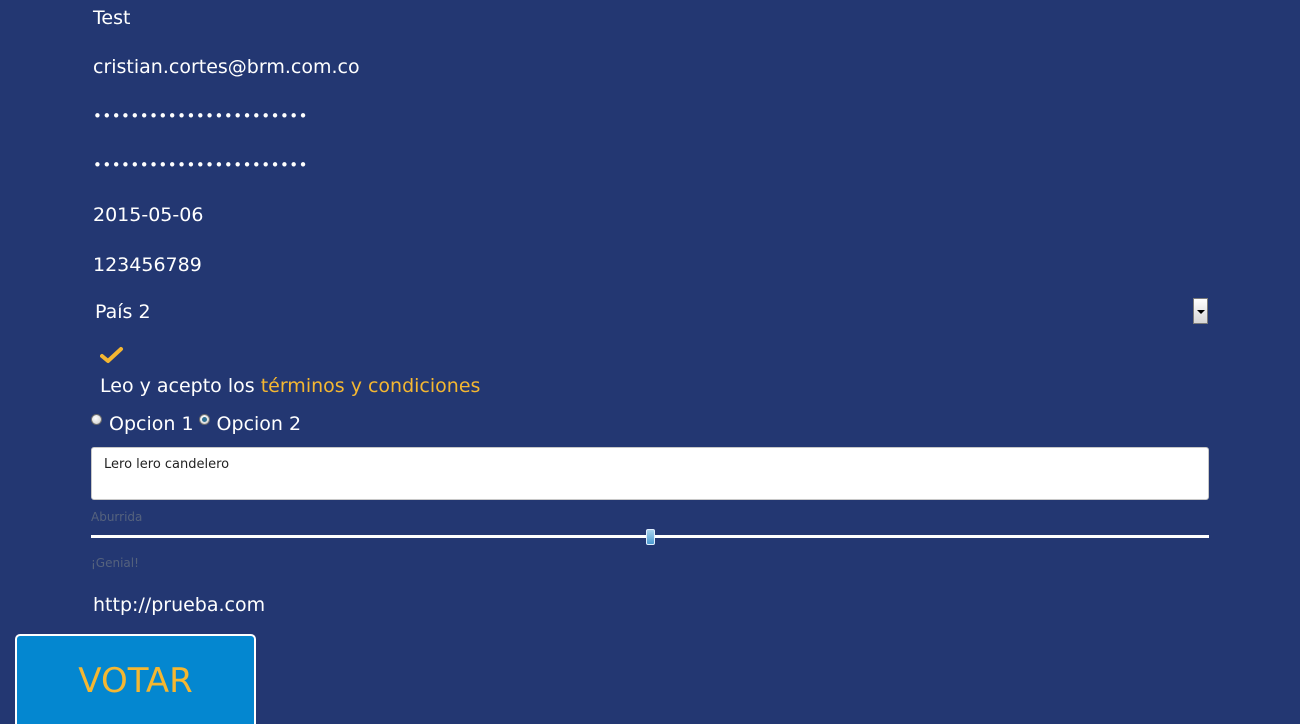 The image size is (1300, 724). I want to click on password-confirm-field: •••••••••••••••••••••••, so click(200, 165).